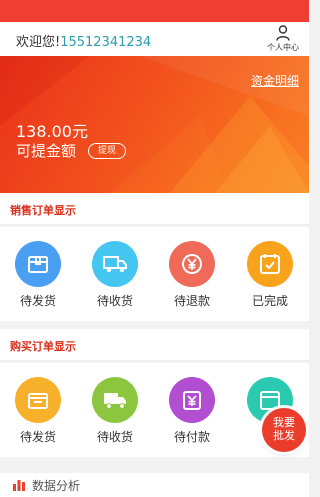 Image resolution: width=320 pixels, height=497 pixels. I want to click on wholesale-line2: 批发, so click(284, 435).